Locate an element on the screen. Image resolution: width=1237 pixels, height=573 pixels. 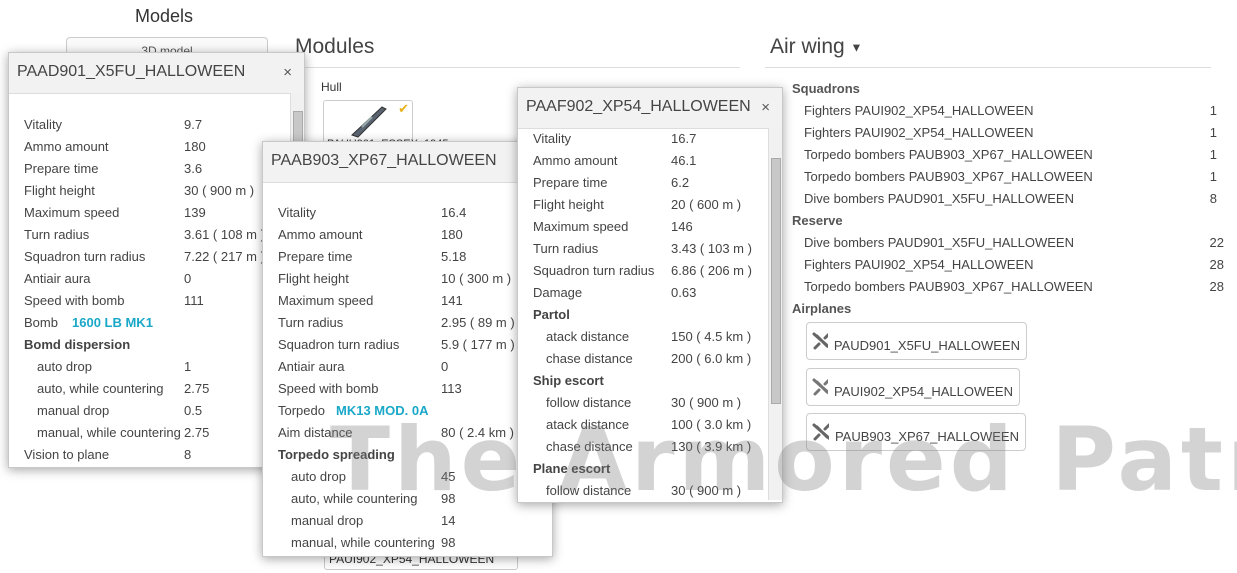
dispersion-label: manual drop is located at coordinates (73, 410).